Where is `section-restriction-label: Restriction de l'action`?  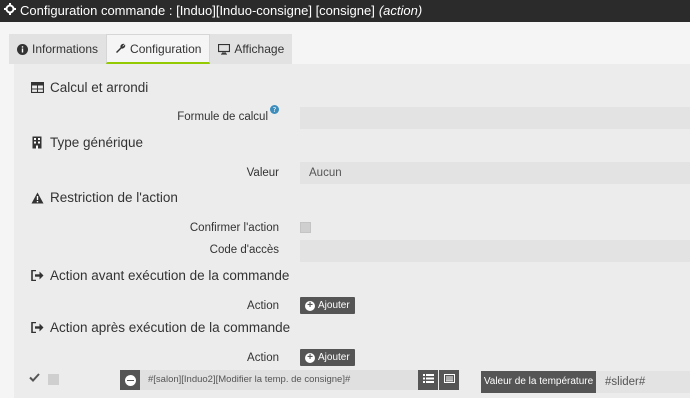 section-restriction-label: Restriction de l'action is located at coordinates (114, 197).